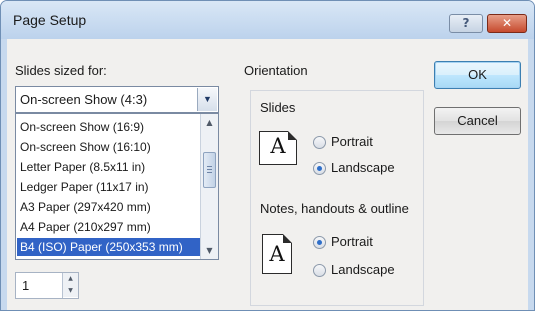  What do you see at coordinates (363, 167) in the screenshot?
I see `slides-landscape-label: Landscape` at bounding box center [363, 167].